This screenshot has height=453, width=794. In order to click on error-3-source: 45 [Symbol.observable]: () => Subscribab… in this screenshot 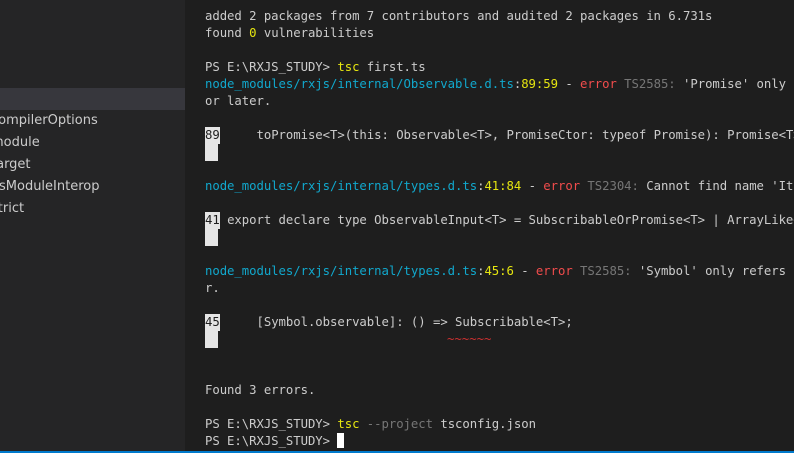, I will do `click(389, 322)`.